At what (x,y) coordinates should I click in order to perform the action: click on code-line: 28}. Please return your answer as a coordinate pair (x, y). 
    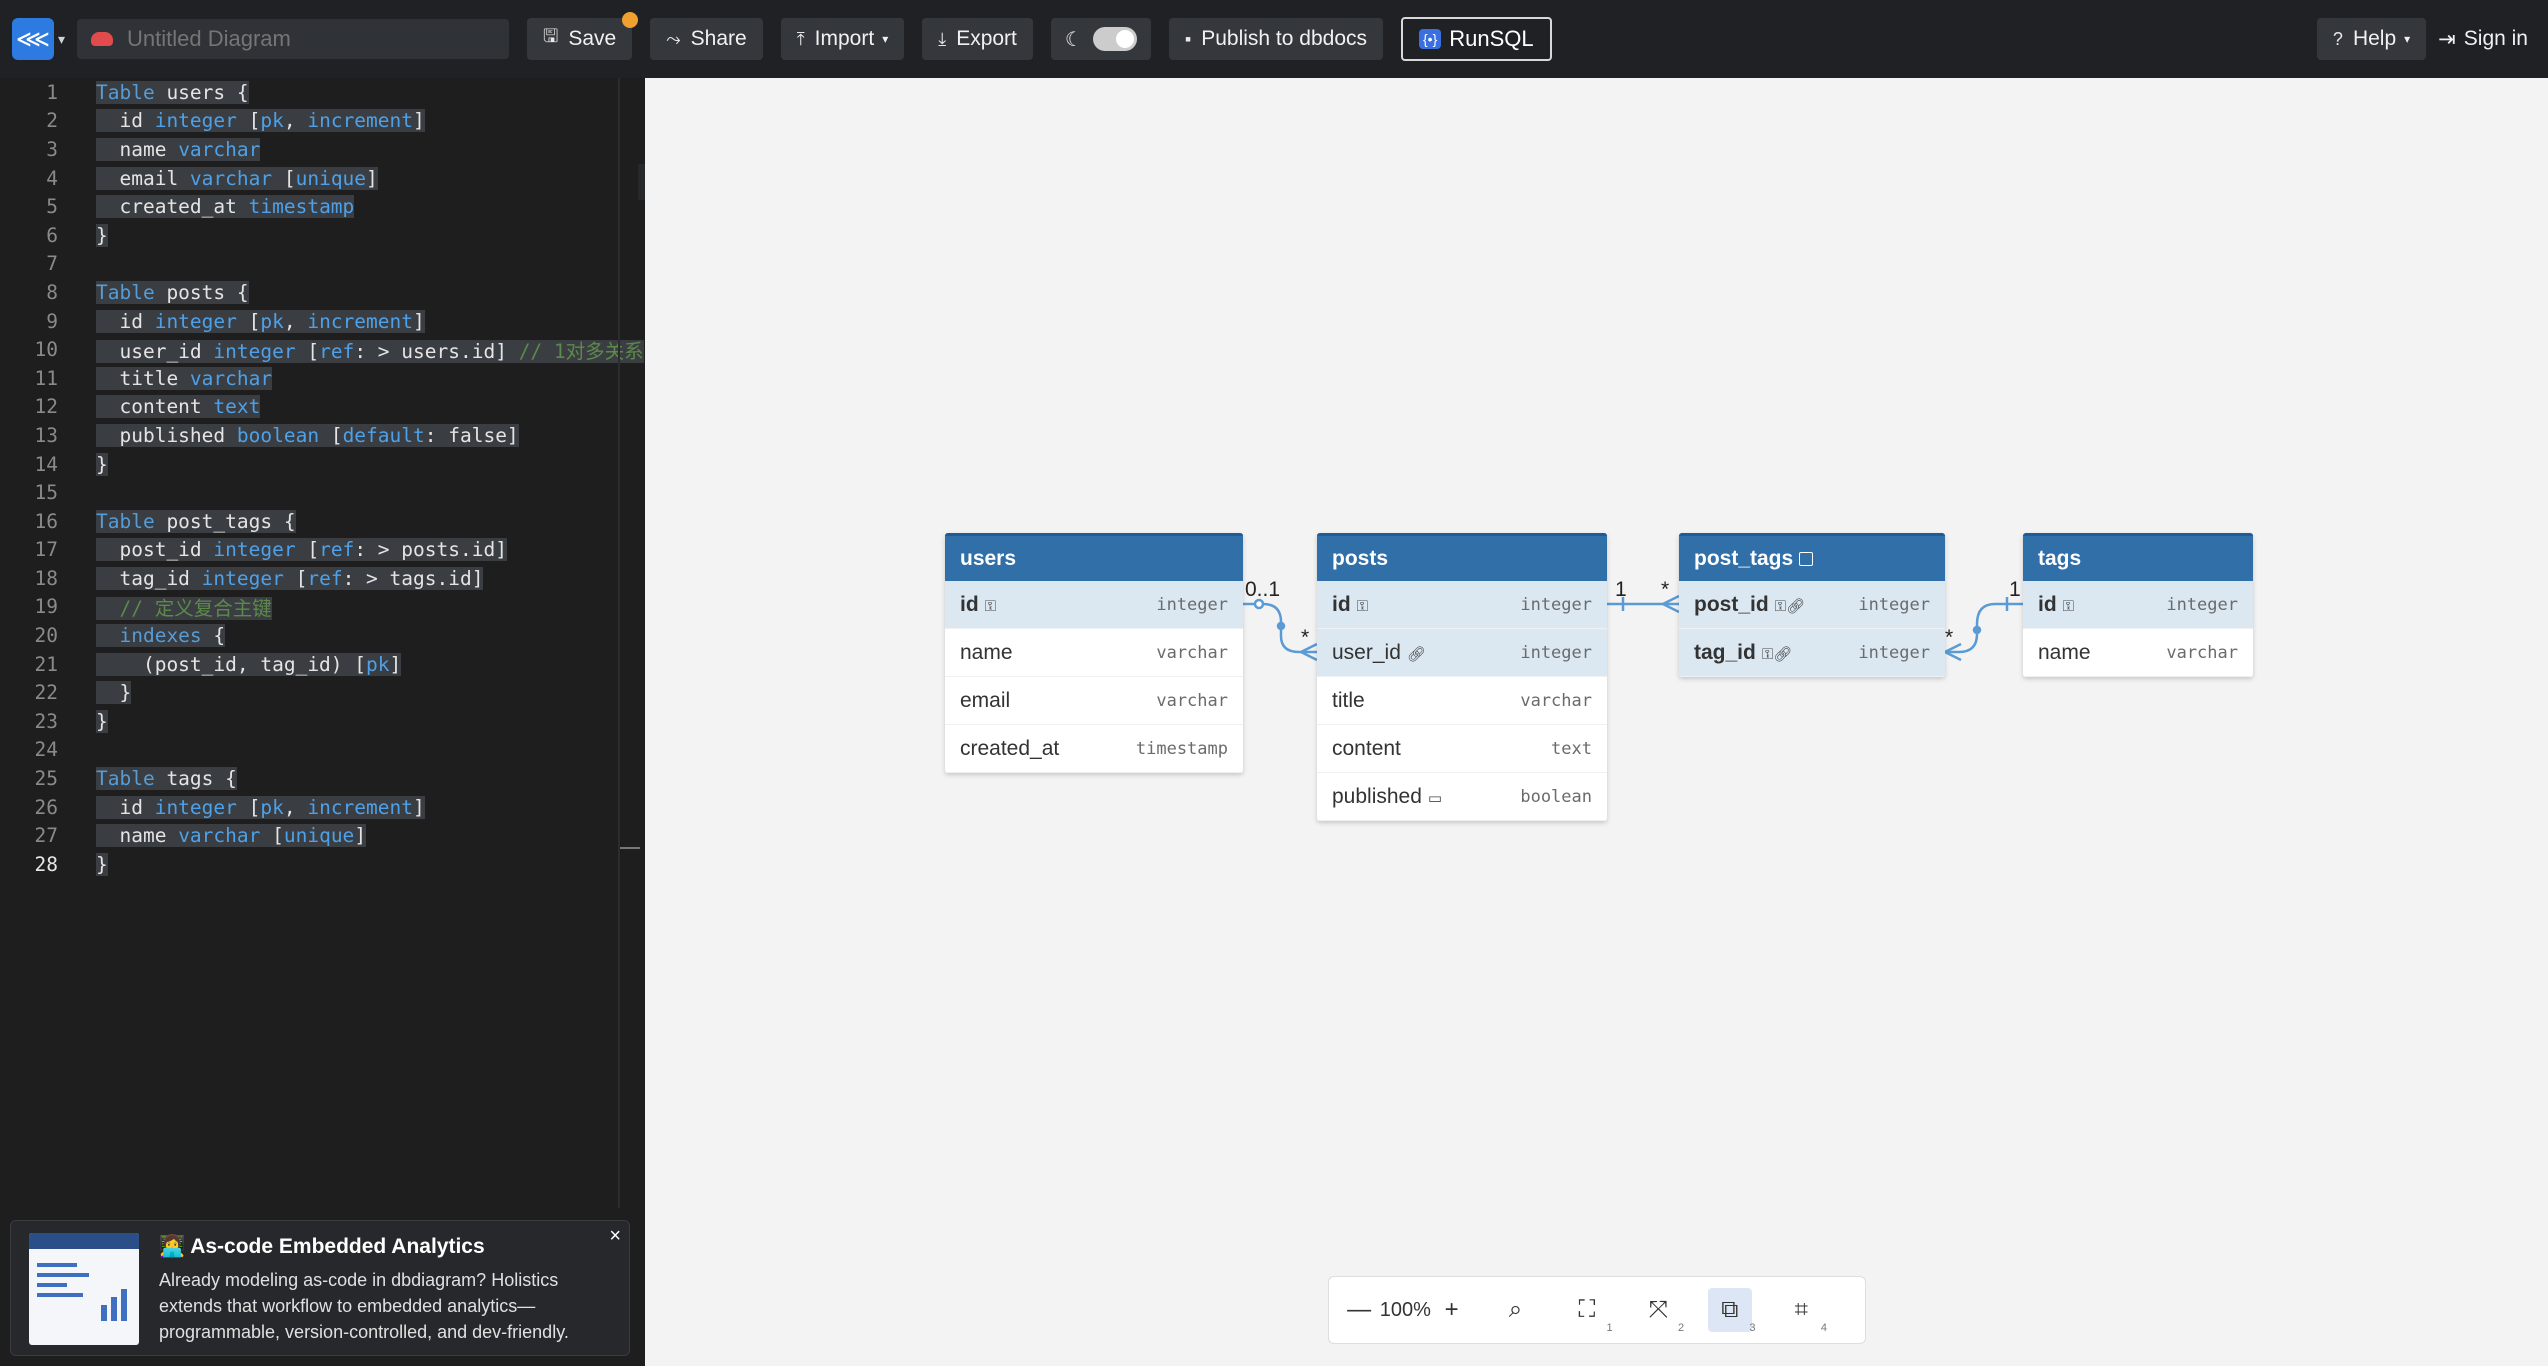
    Looking at the image, I should click on (320, 864).